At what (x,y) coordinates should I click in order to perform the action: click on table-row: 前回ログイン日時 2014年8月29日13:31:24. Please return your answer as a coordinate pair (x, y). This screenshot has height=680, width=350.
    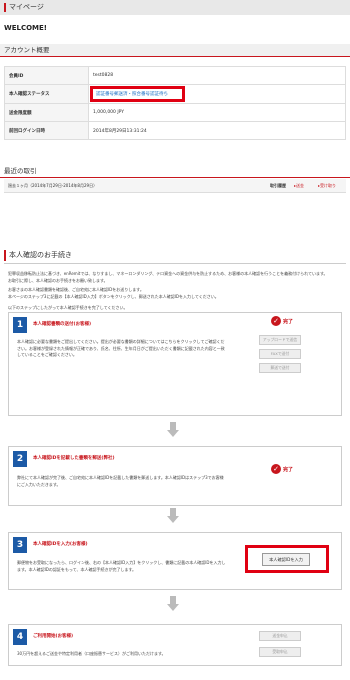
    Looking at the image, I should click on (175, 130).